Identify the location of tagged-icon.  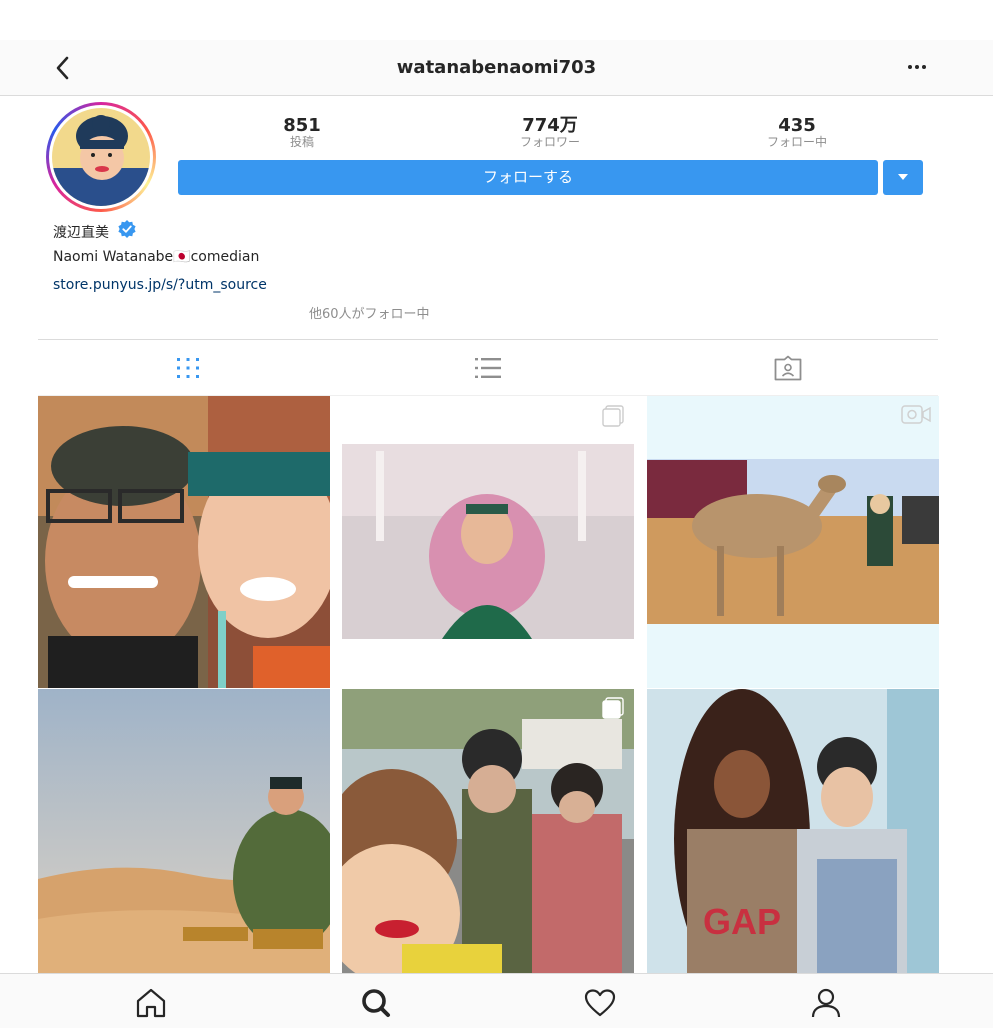
(788, 368).